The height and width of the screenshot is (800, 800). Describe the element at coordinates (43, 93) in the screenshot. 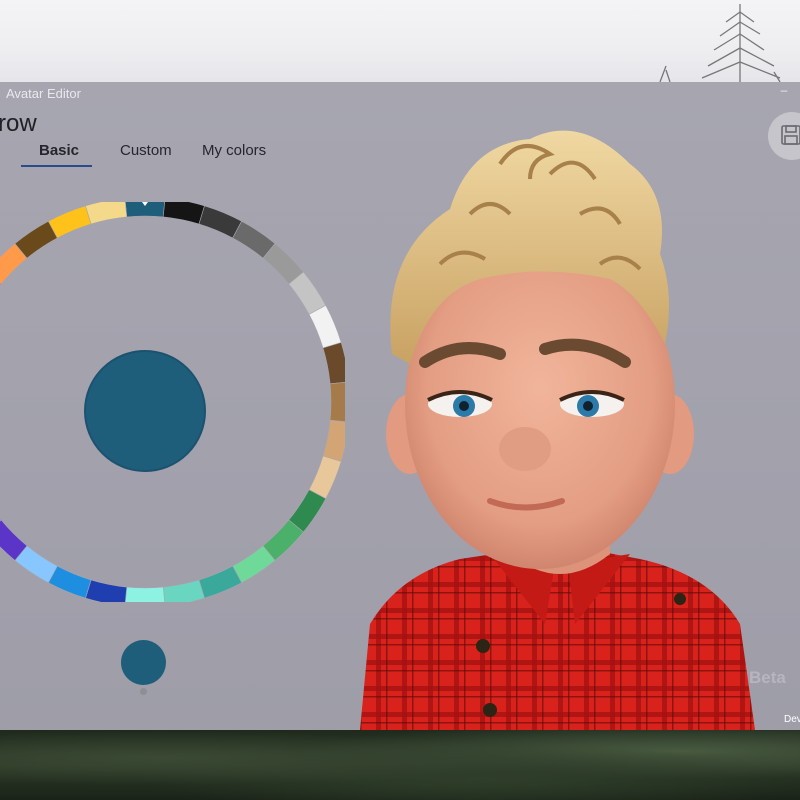

I see `app-title: Avatar Editor` at that location.